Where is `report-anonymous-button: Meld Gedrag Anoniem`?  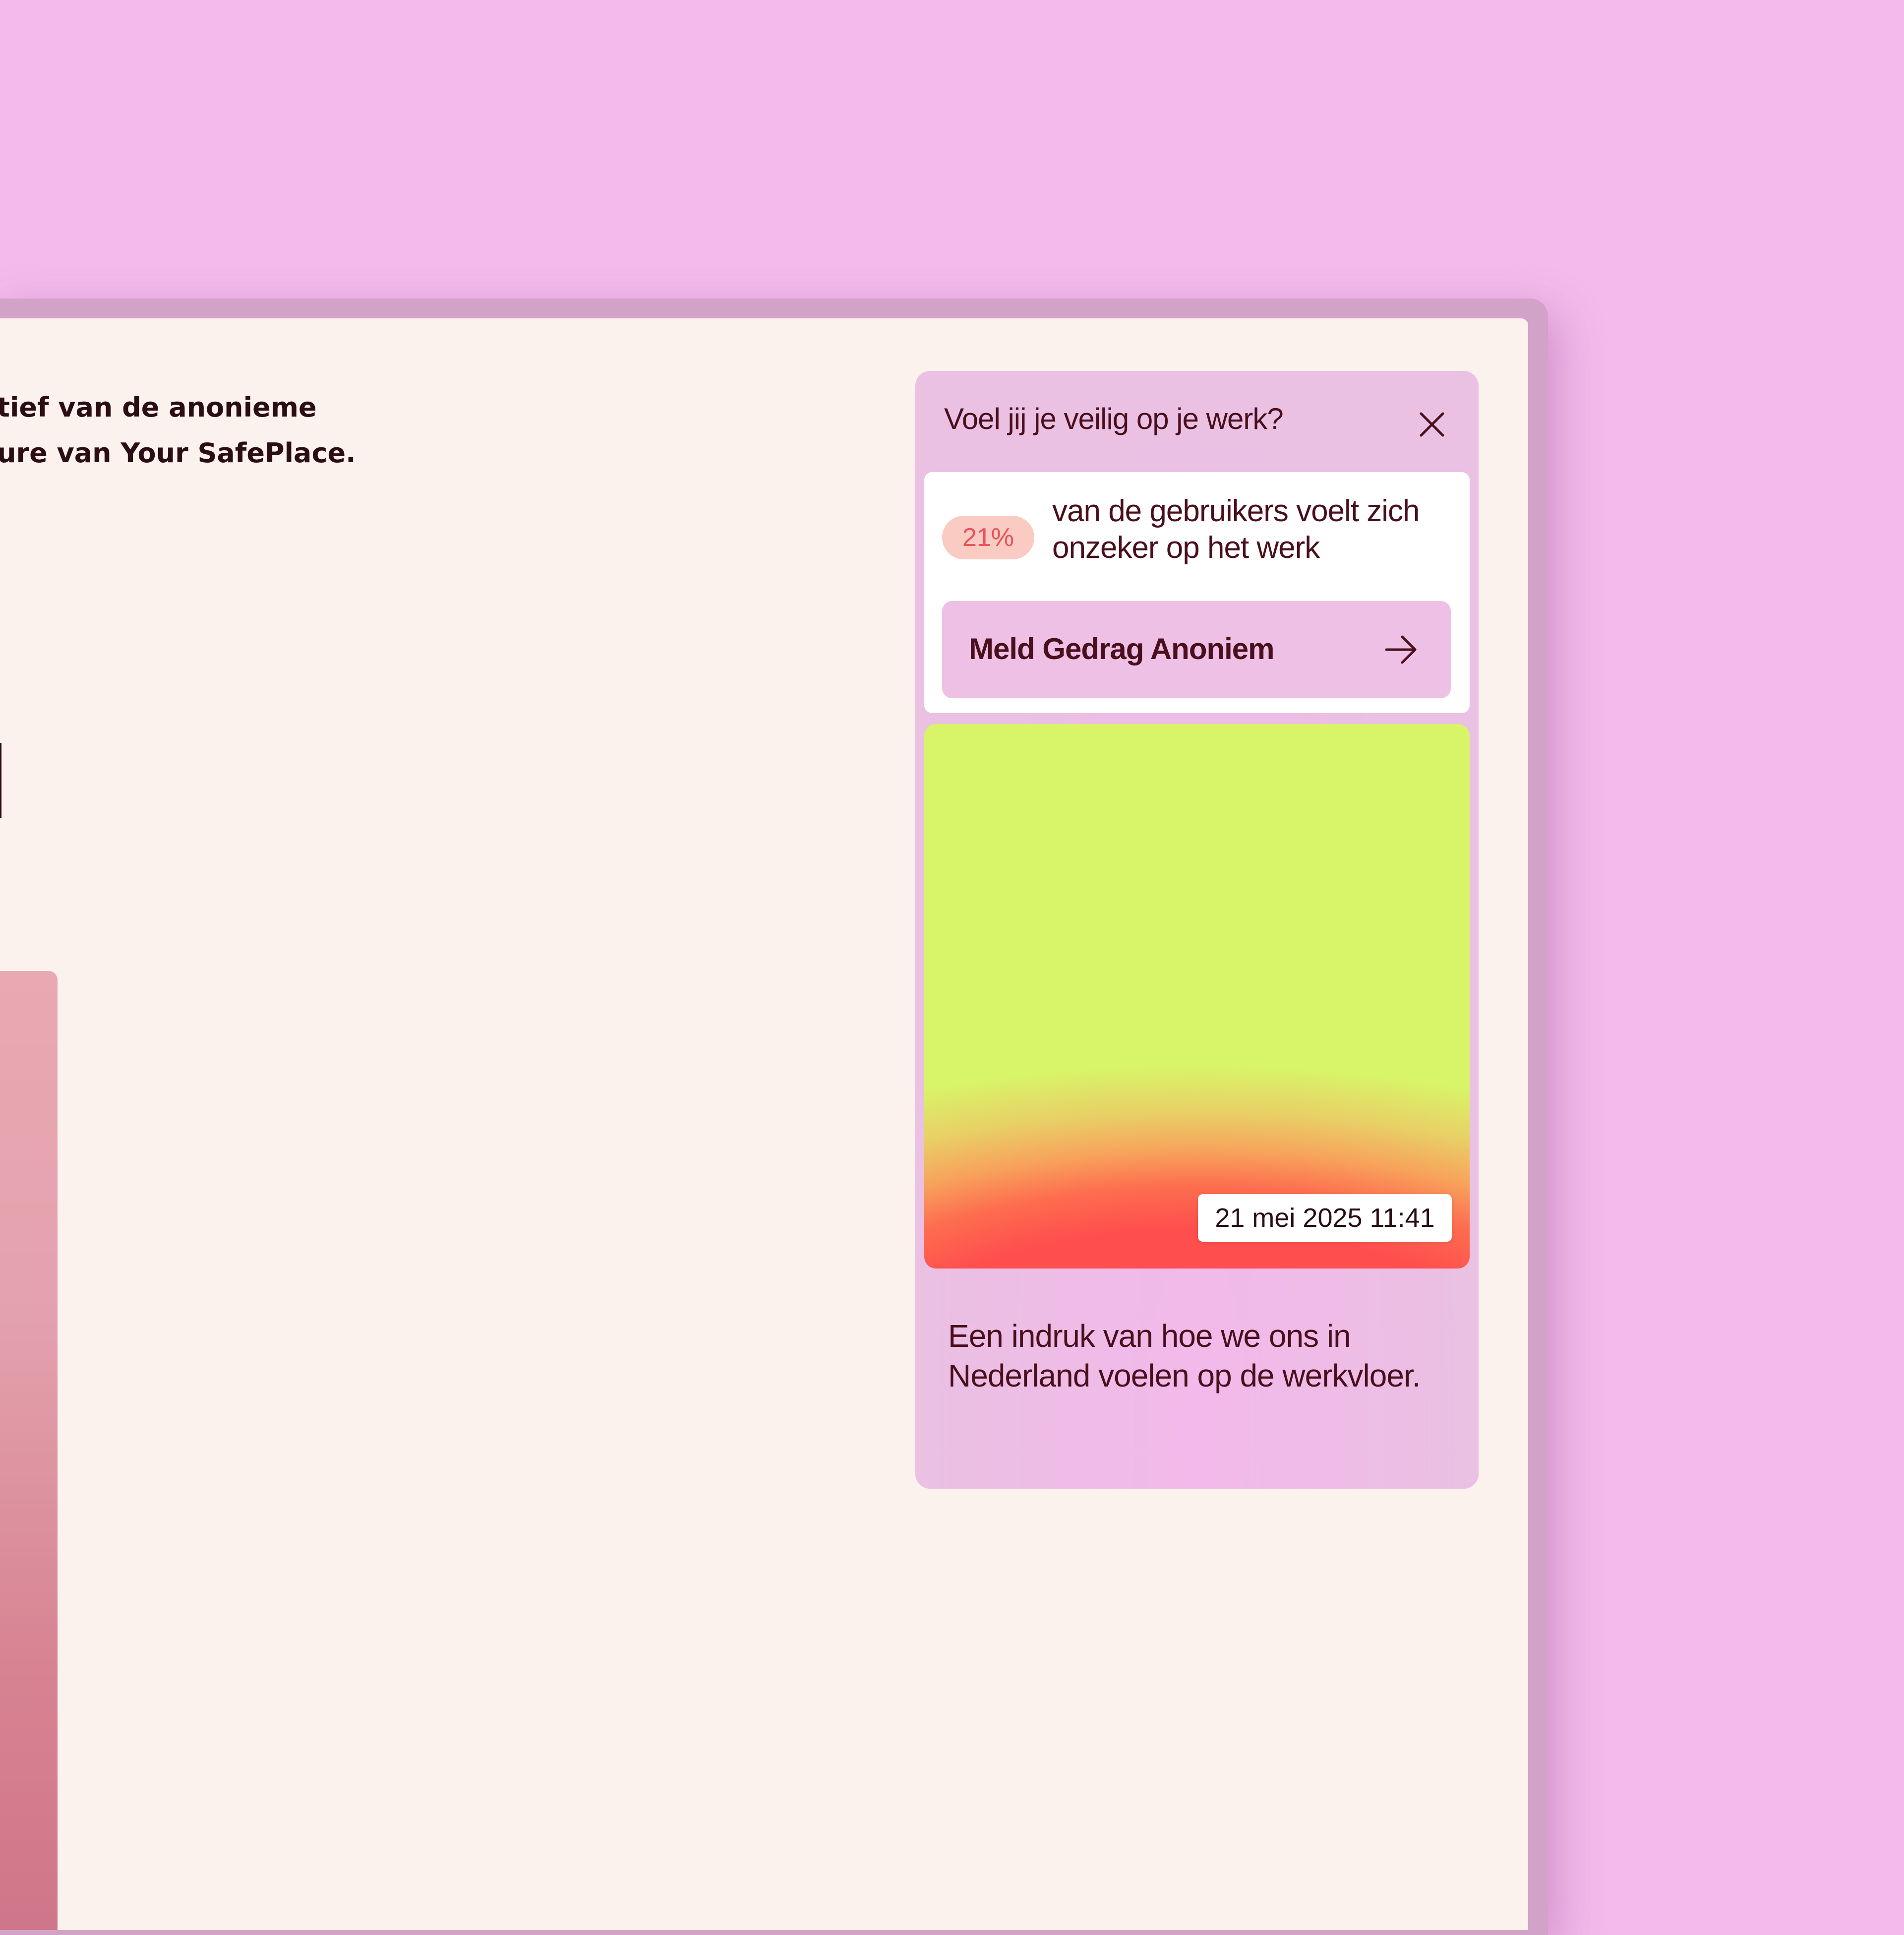 report-anonymous-button: Meld Gedrag Anoniem is located at coordinates (1196, 649).